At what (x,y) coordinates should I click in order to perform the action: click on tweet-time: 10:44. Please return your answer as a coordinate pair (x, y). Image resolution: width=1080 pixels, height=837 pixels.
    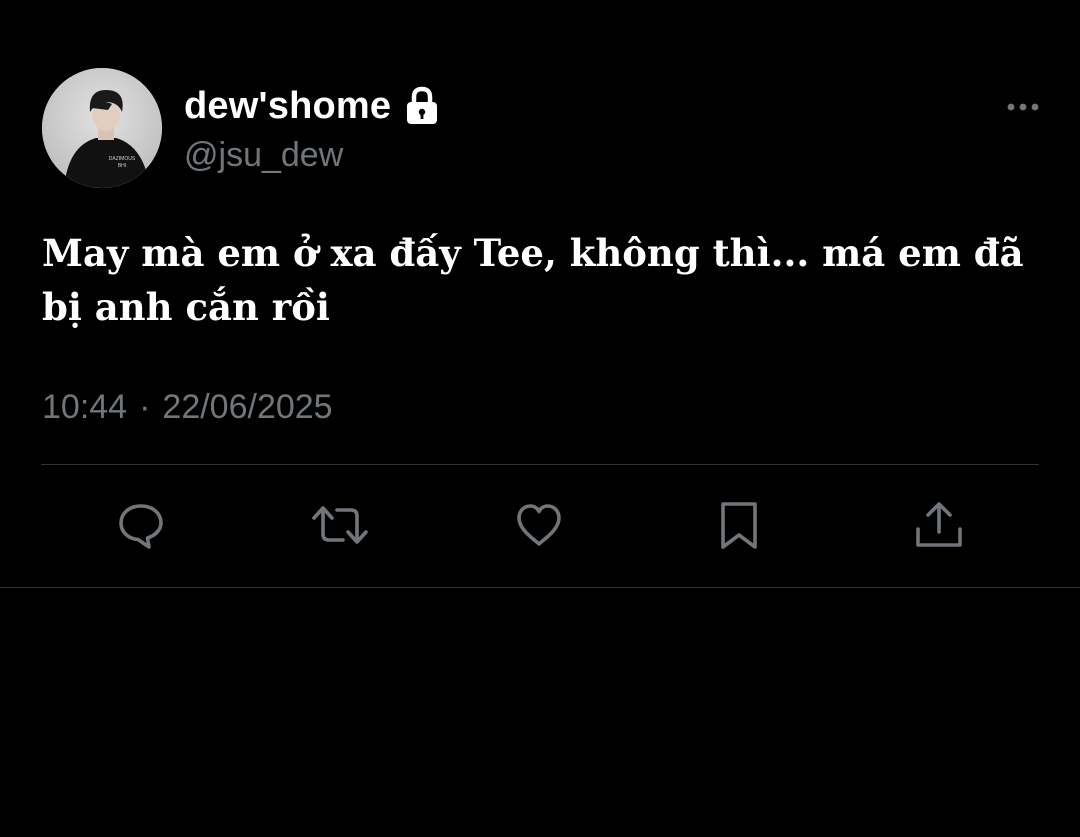
    Looking at the image, I should click on (85, 407).